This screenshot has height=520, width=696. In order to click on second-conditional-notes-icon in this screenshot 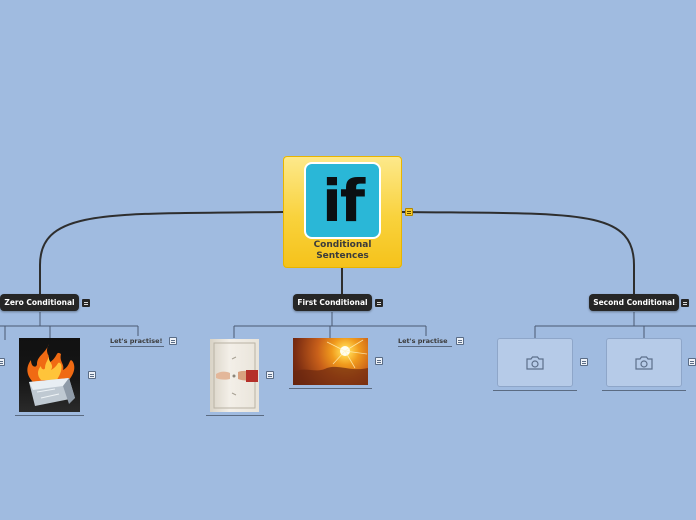, I will do `click(685, 303)`.